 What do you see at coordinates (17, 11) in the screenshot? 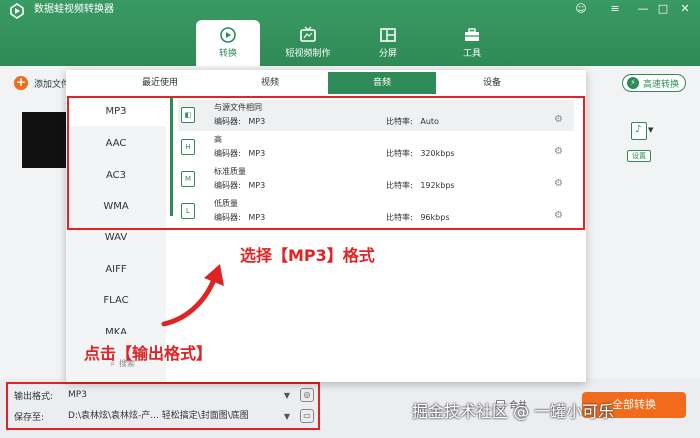
I see `app-logo-icon` at bounding box center [17, 11].